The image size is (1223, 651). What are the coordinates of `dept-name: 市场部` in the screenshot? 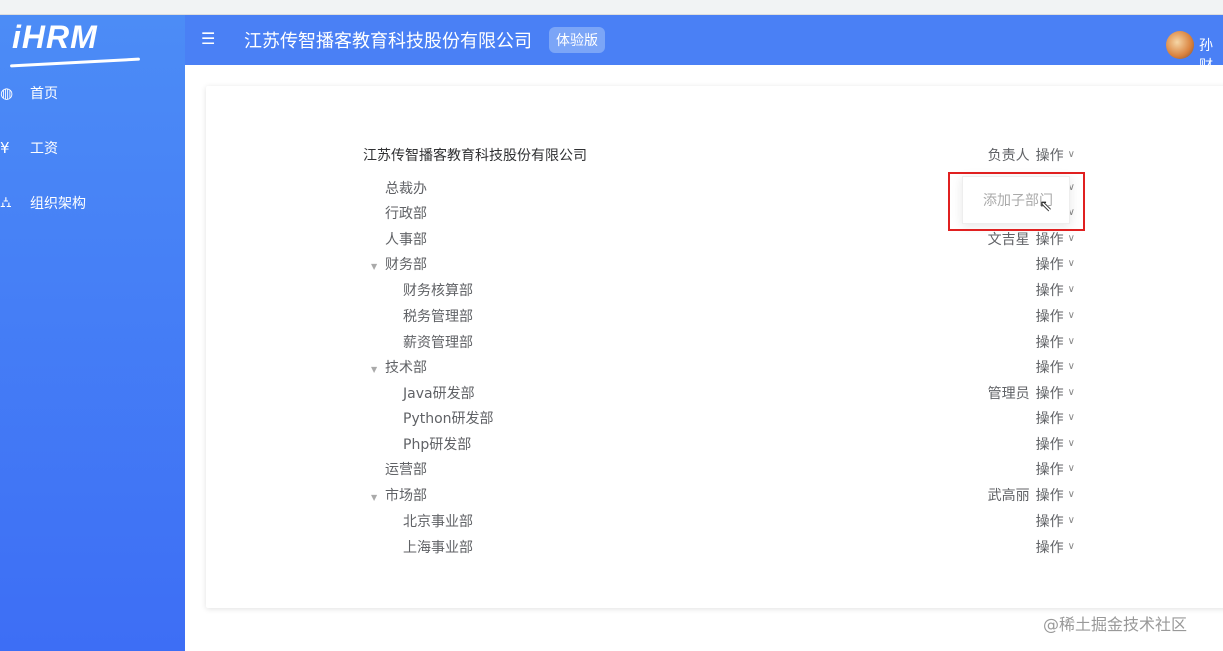 It's located at (406, 495).